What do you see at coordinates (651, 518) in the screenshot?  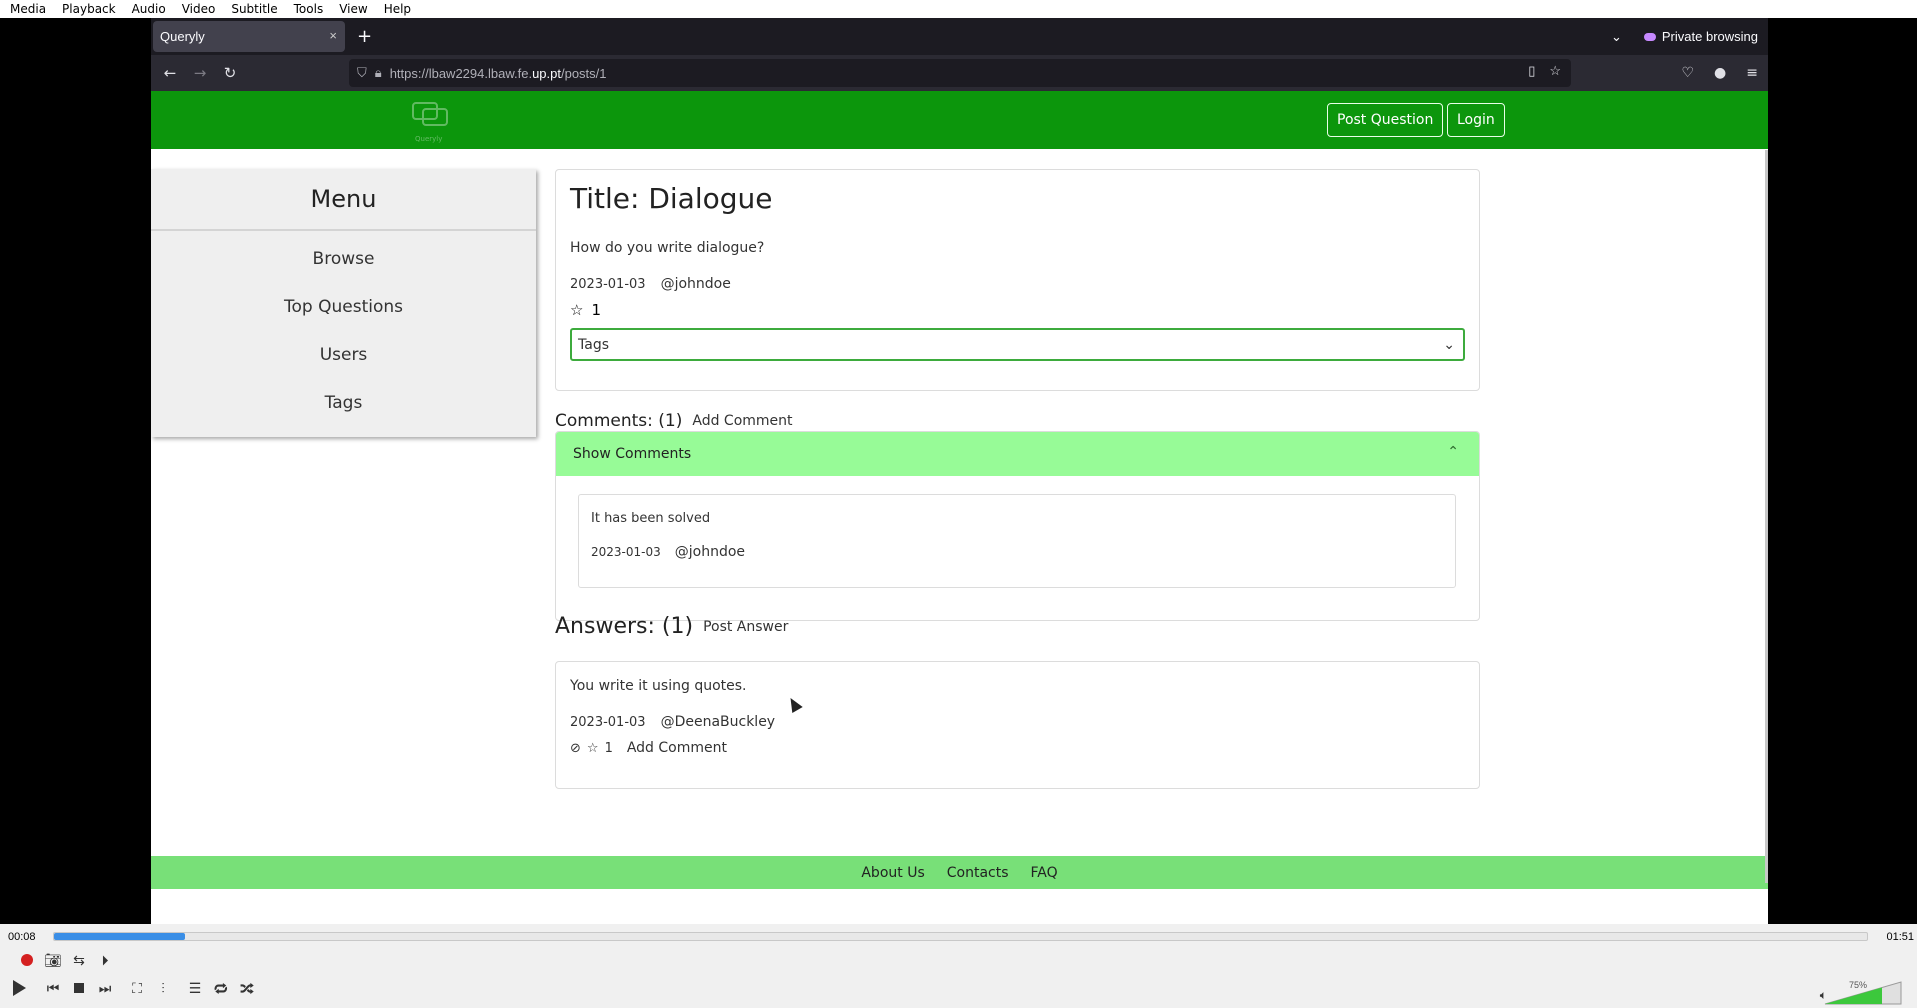 I see `comment-text: It has been solved` at bounding box center [651, 518].